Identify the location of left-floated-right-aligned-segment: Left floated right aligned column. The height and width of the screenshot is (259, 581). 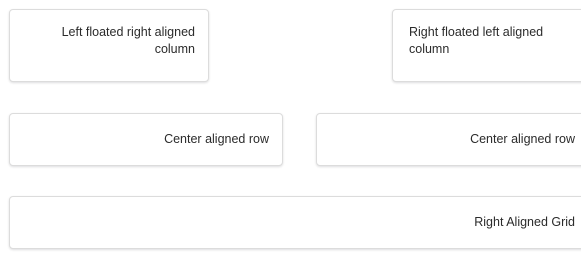
(109, 45).